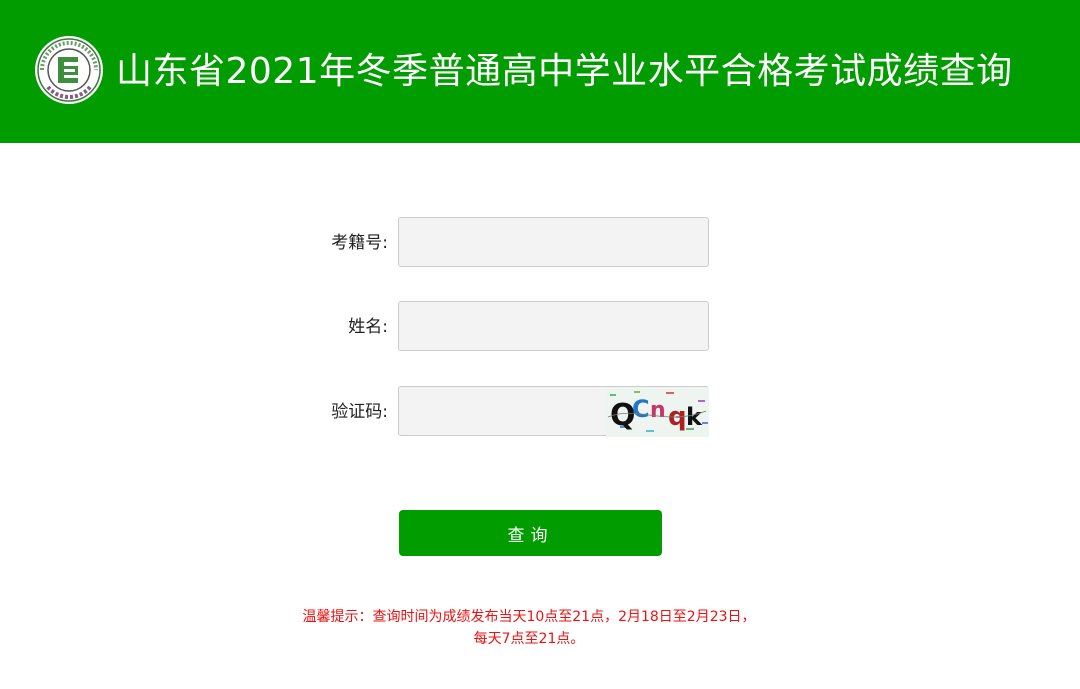 This screenshot has width=1080, height=689. I want to click on captcha-image: Q C n q k, so click(657, 412).